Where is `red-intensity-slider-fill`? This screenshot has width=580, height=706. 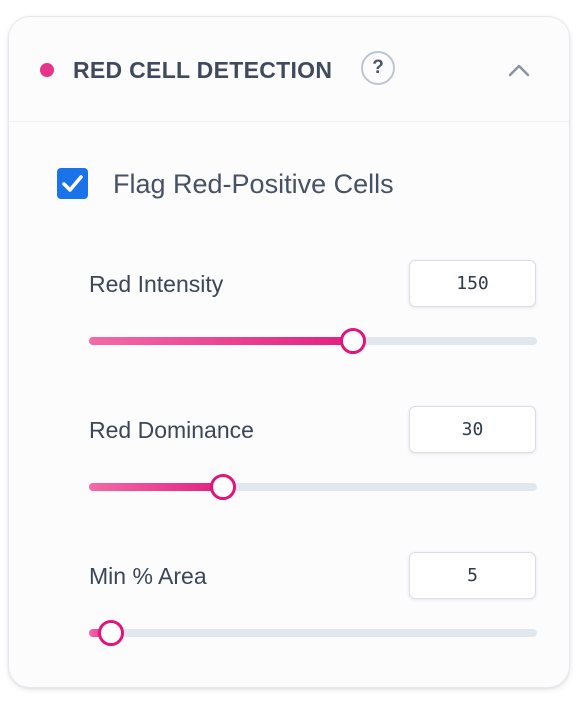
red-intensity-slider-fill is located at coordinates (221, 341).